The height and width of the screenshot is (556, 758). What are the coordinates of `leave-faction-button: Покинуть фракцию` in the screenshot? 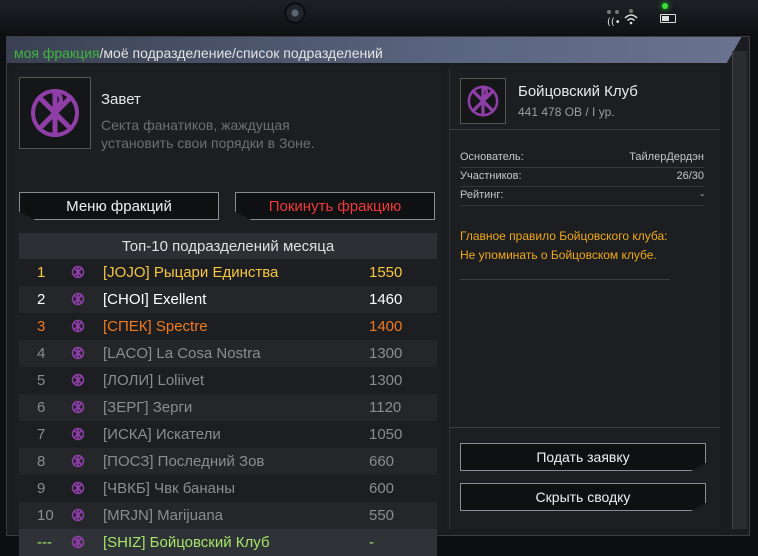 It's located at (335, 206).